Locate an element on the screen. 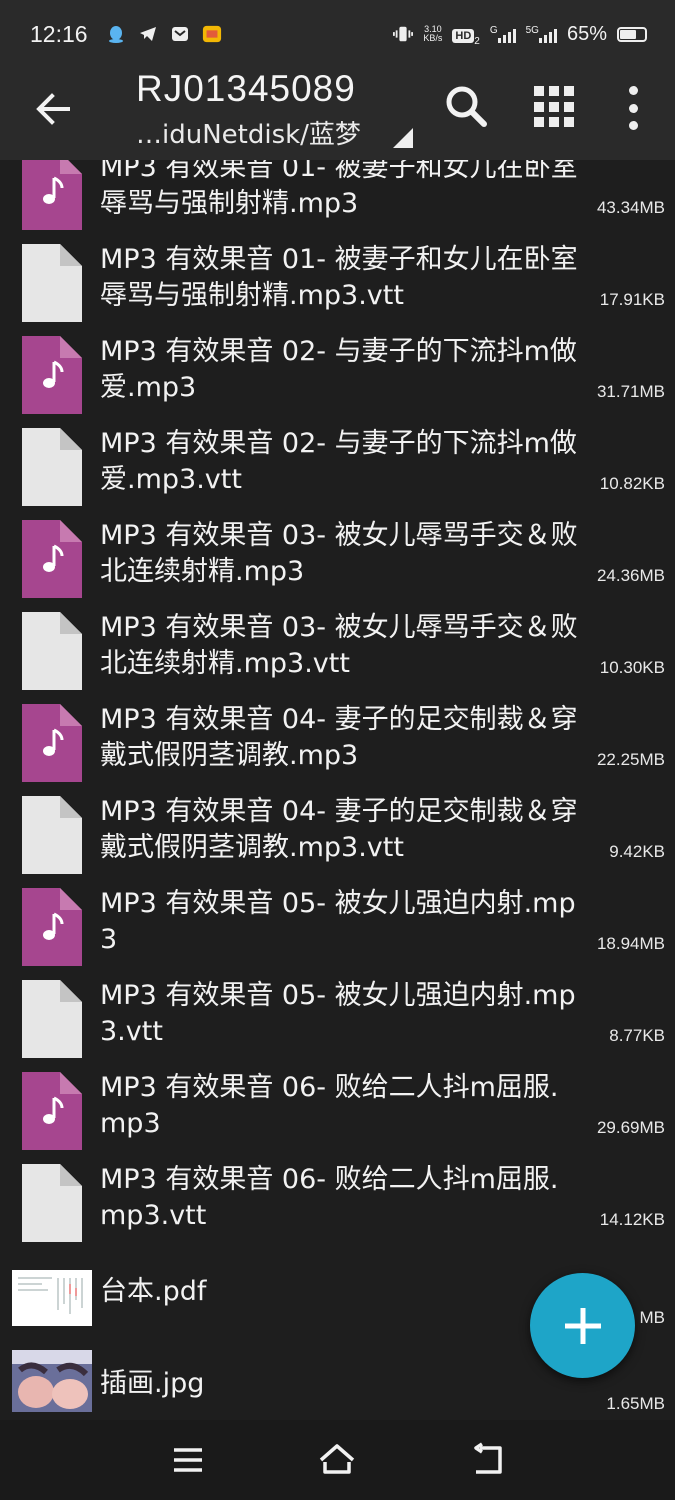 The height and width of the screenshot is (1500, 675). qq-notification-icon is located at coordinates (116, 34).